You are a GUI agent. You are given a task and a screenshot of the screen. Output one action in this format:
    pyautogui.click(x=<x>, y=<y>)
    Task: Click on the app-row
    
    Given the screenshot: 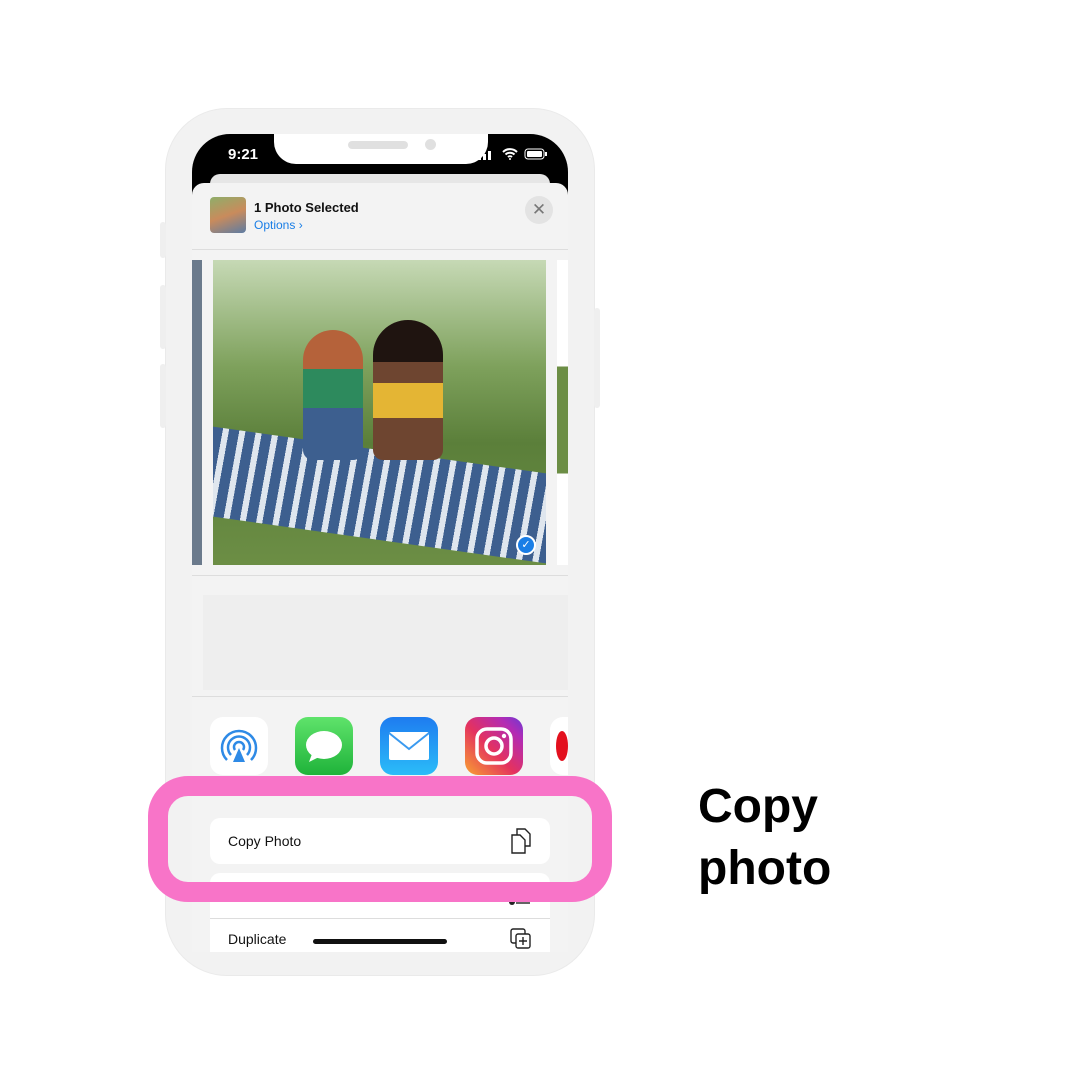 What is the action you would take?
    pyautogui.click(x=389, y=746)
    